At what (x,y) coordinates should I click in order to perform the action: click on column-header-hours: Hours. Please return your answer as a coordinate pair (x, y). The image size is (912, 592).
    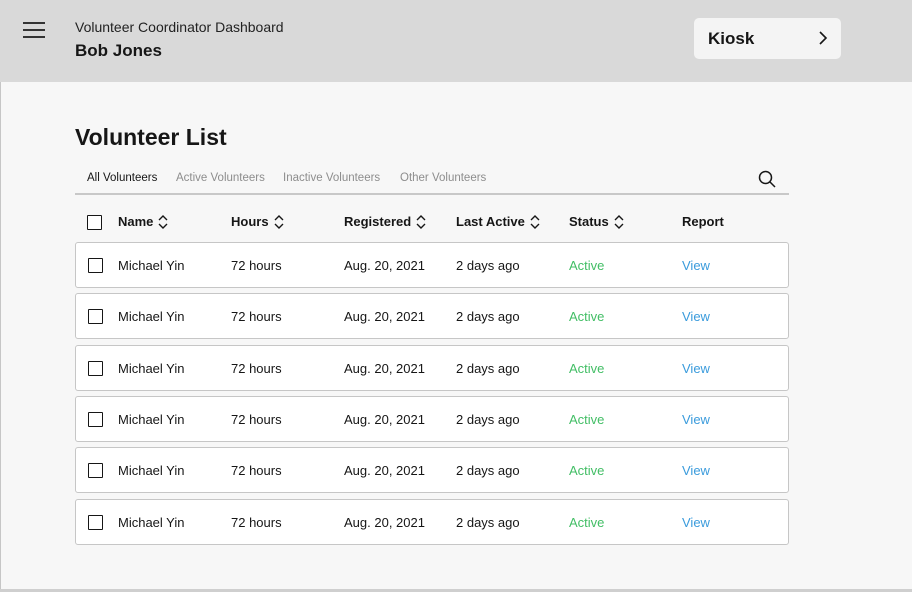
    Looking at the image, I should click on (257, 221).